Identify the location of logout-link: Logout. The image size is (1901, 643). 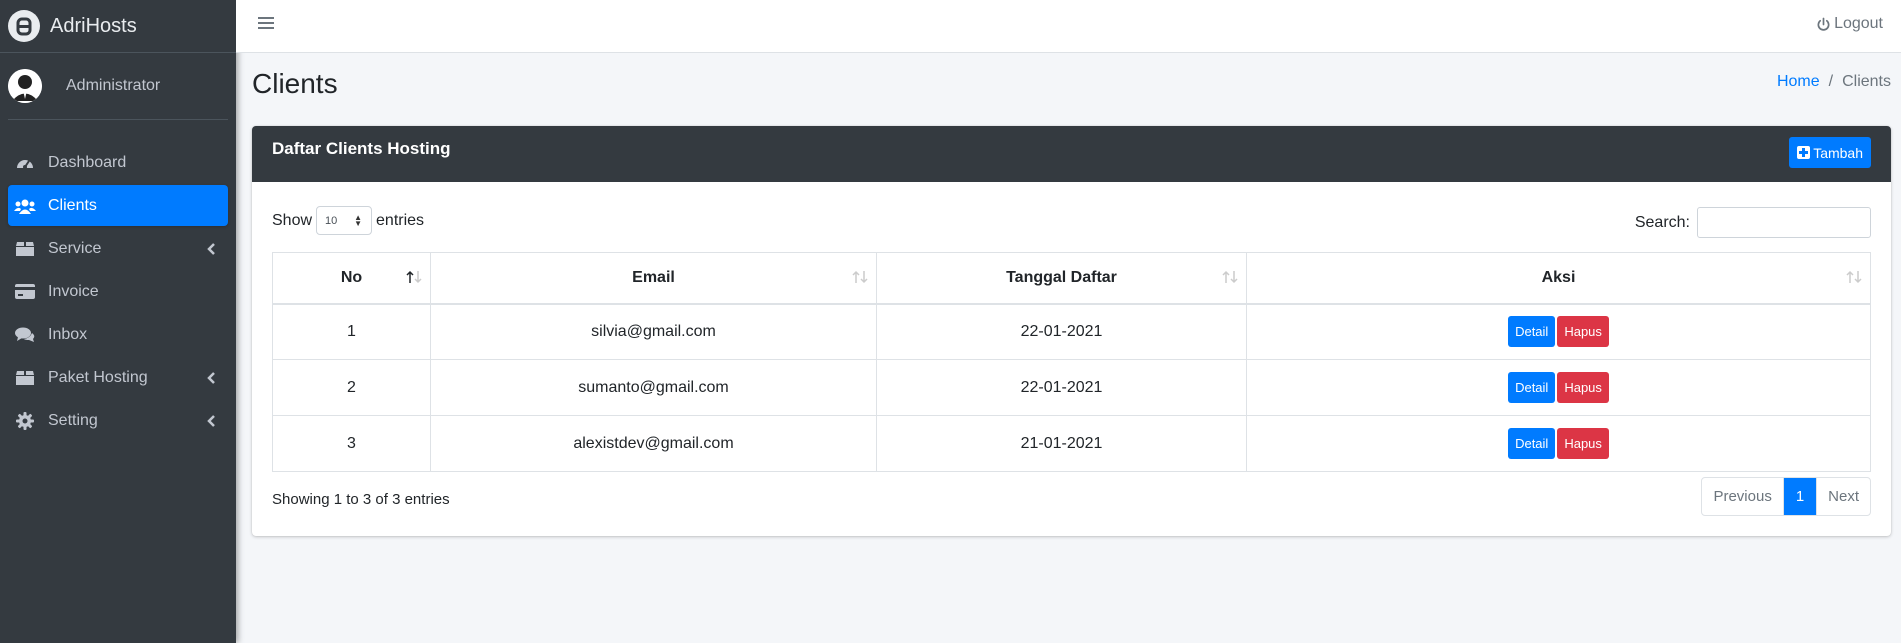
(1849, 24).